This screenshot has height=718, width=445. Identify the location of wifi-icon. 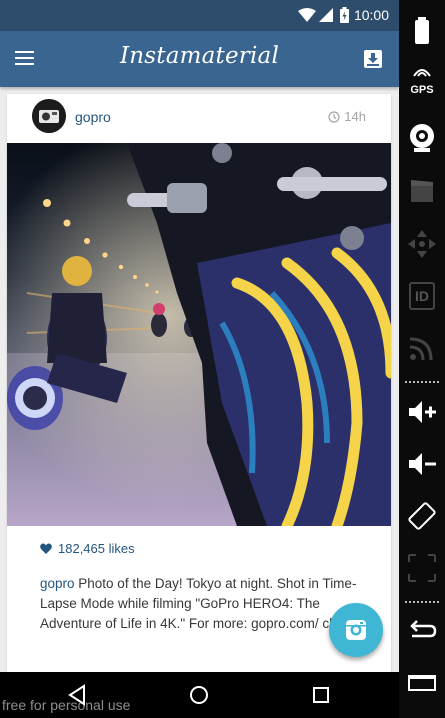
(307, 15).